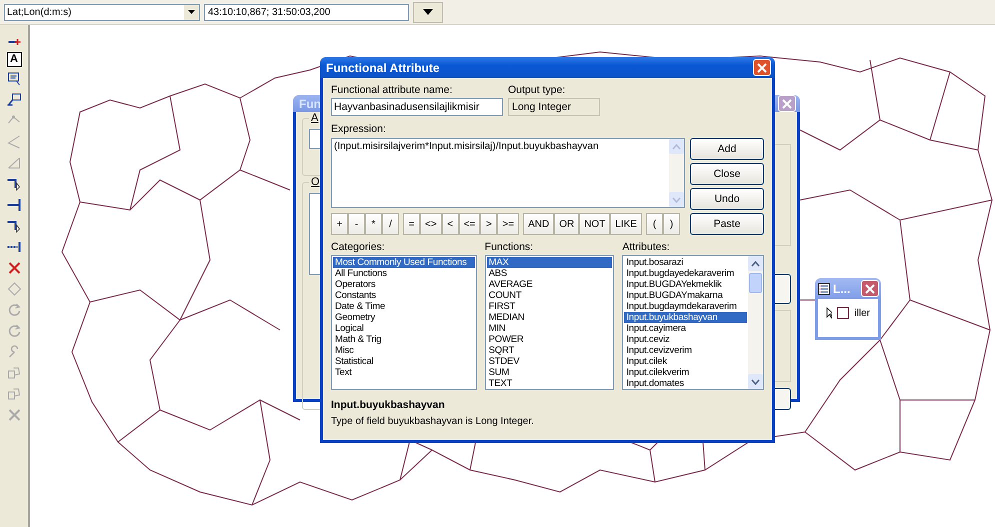  What do you see at coordinates (356, 224) in the screenshot?
I see `operator-button: -` at bounding box center [356, 224].